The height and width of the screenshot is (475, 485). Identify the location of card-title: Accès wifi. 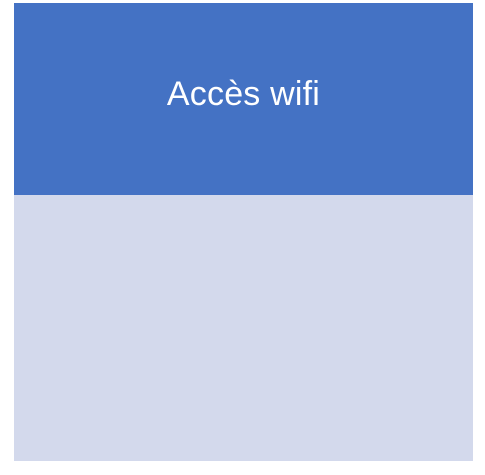
(243, 93).